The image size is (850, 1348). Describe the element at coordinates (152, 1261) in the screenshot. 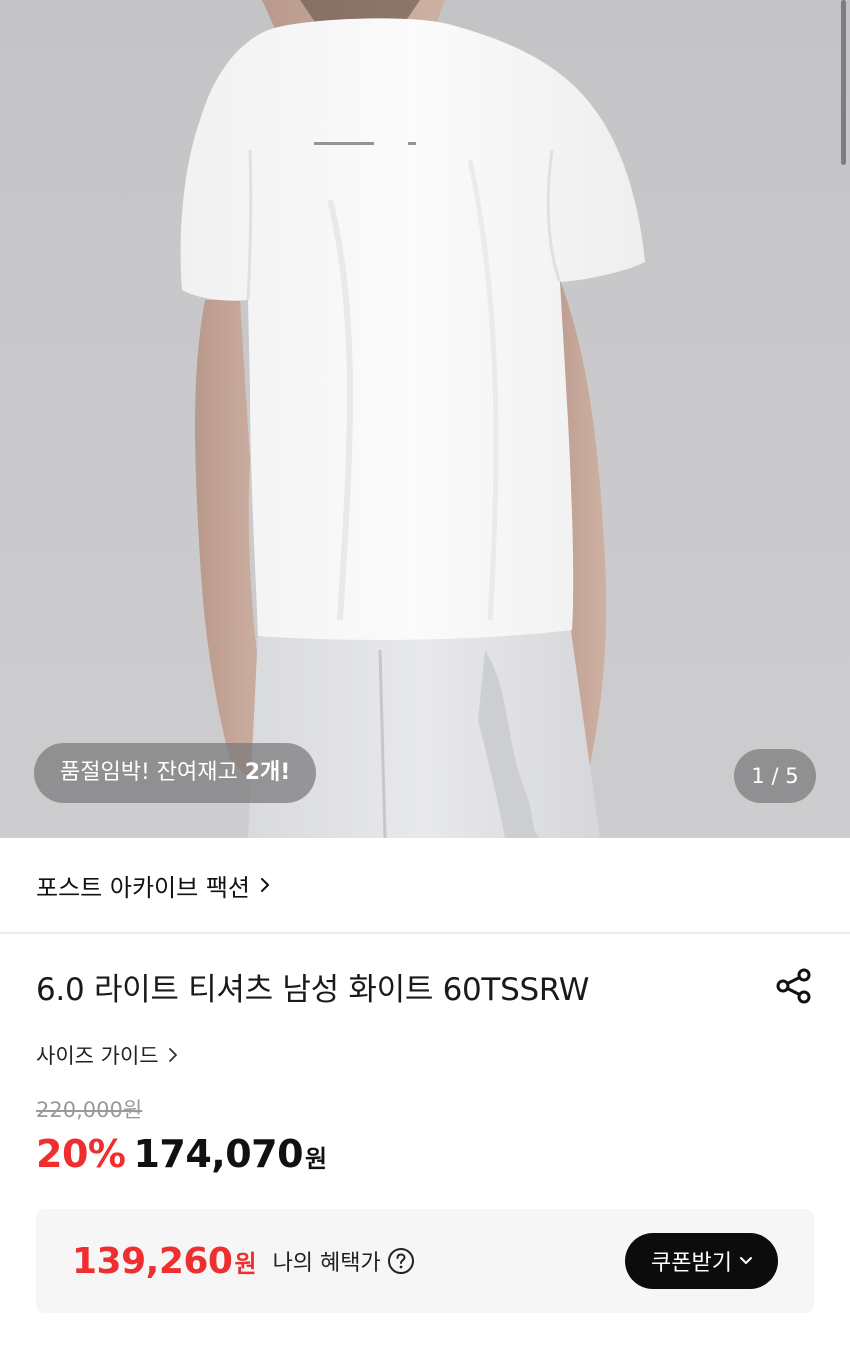

I see `benefit-price: 139,260` at that location.